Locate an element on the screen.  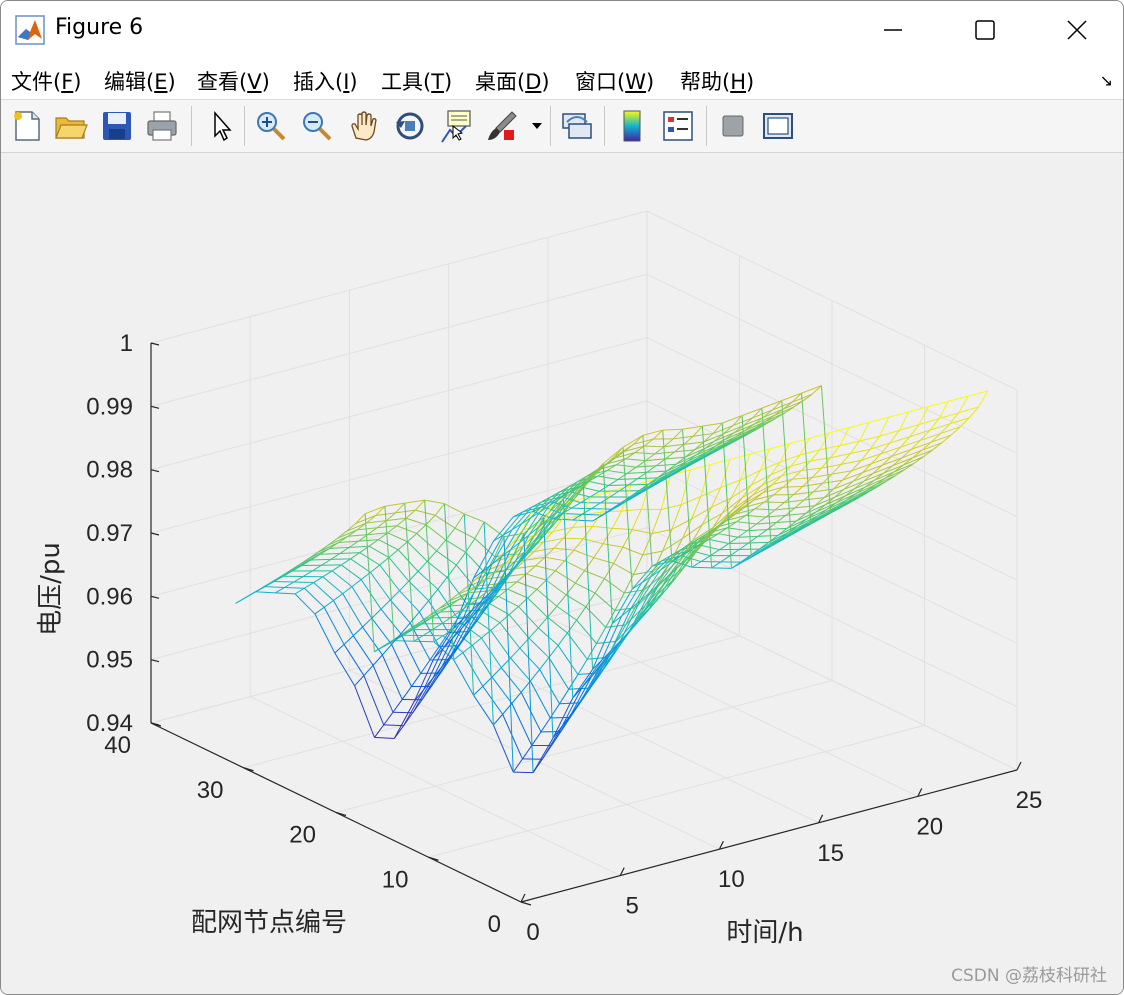
data-cursor-icon is located at coordinates (456, 126).